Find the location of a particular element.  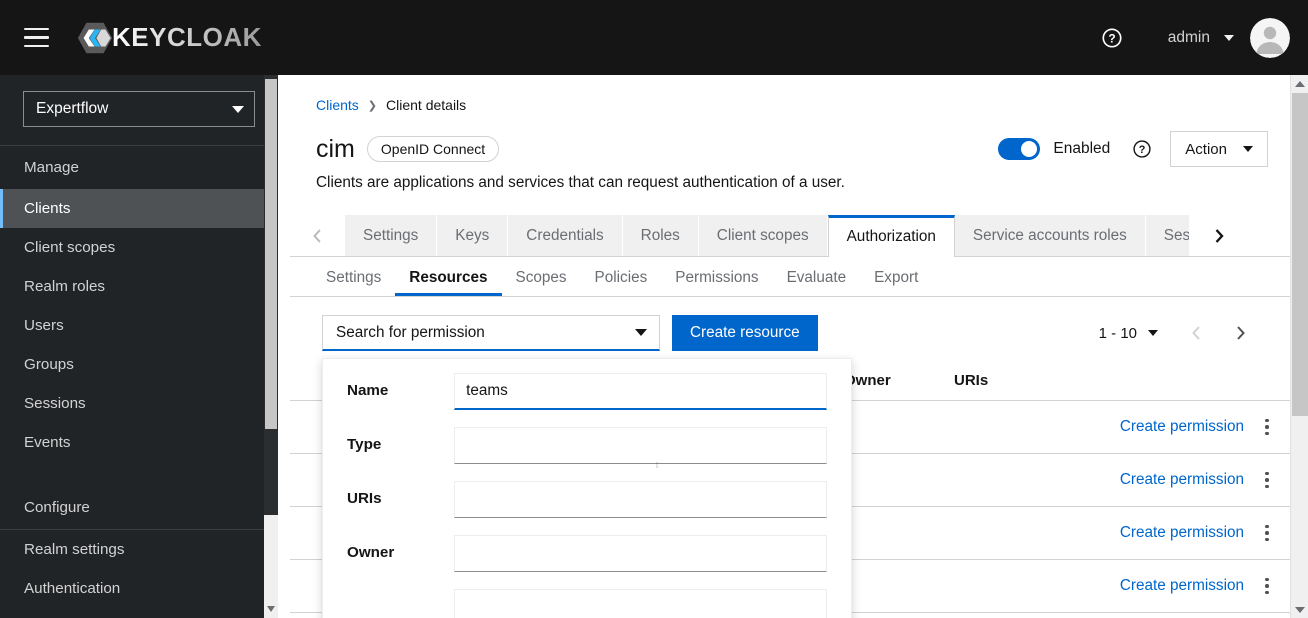

sidebar-scrollbar-thumb is located at coordinates (271, 254).